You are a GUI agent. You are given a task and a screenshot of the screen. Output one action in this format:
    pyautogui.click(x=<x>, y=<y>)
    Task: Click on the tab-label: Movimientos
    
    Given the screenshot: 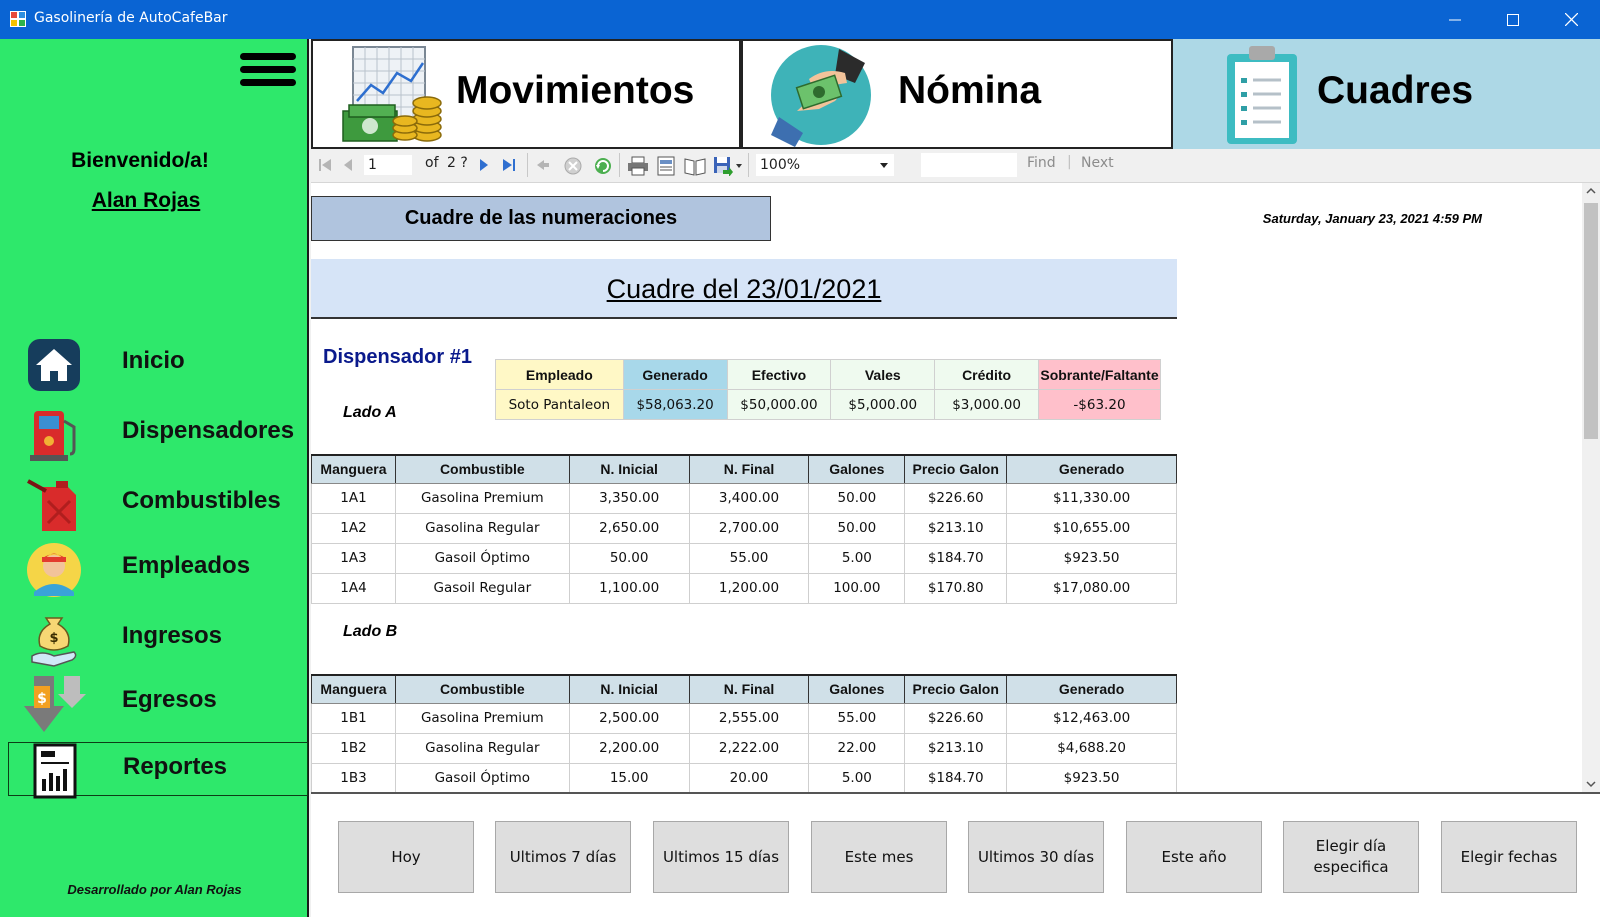 What is the action you would take?
    pyautogui.click(x=575, y=90)
    